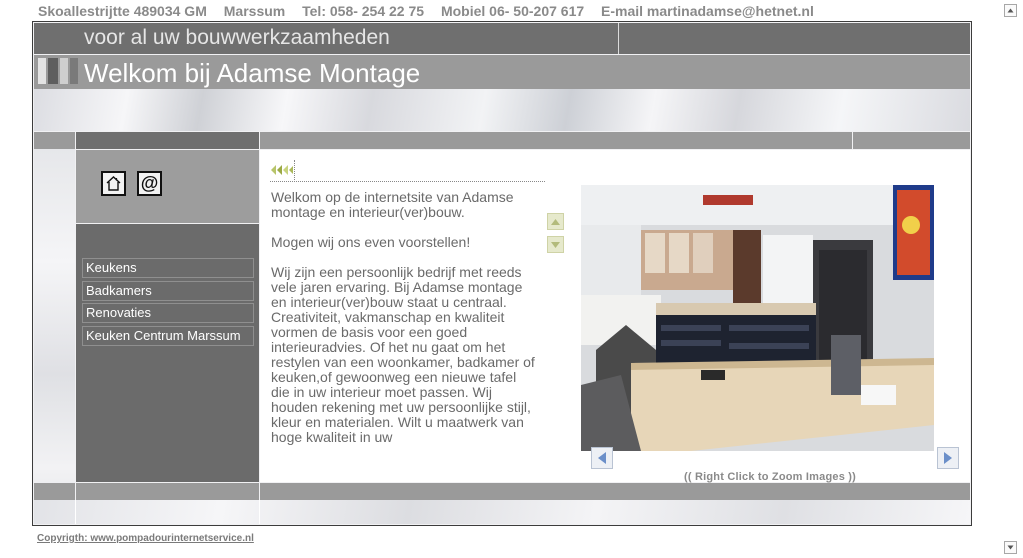  I want to click on top-bar-content, so click(556, 140).